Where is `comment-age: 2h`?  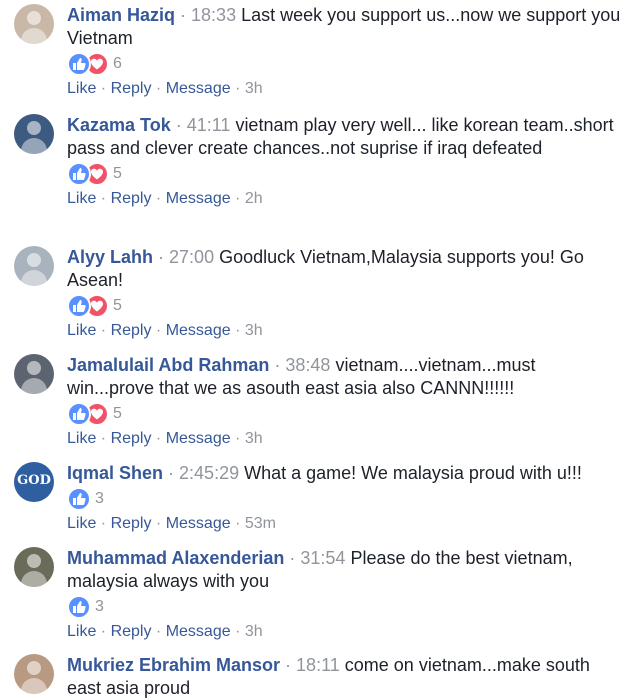
comment-age: 2h is located at coordinates (254, 198).